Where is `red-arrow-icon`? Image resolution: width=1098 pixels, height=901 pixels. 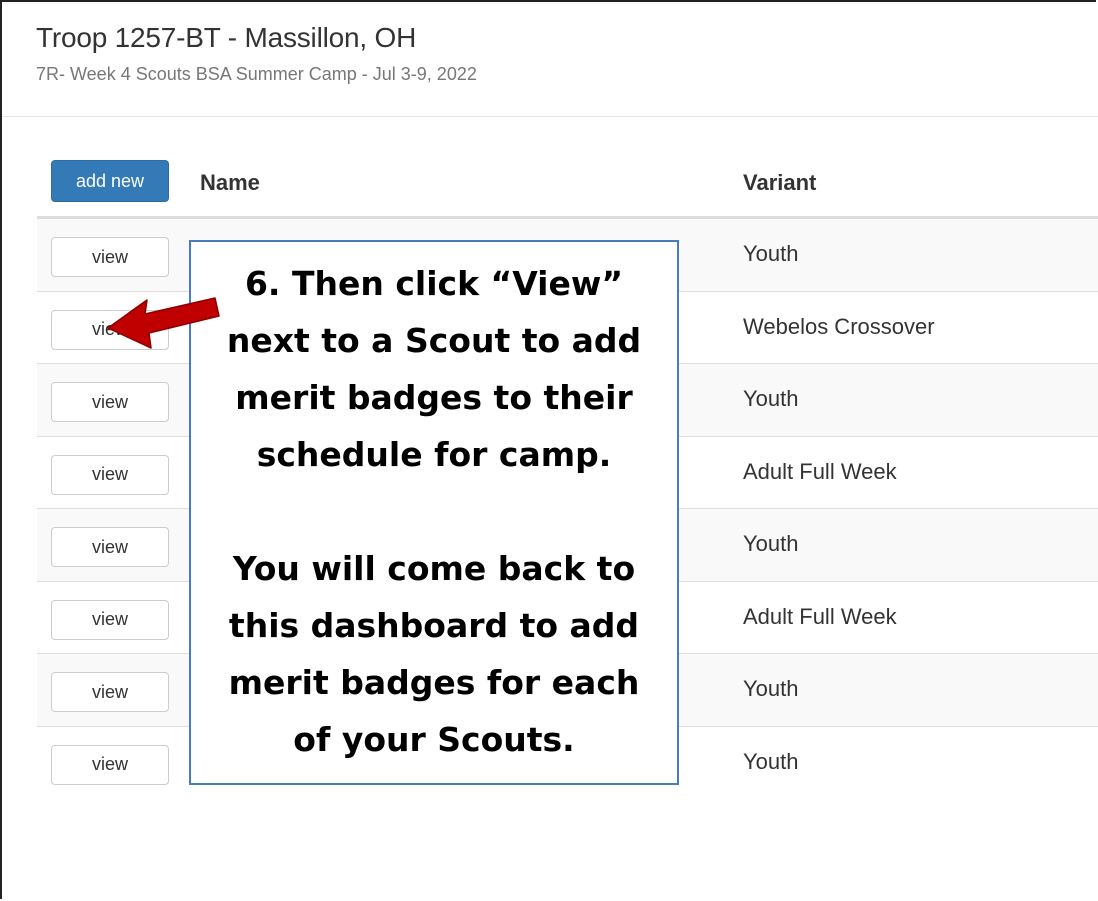 red-arrow-icon is located at coordinates (163, 323).